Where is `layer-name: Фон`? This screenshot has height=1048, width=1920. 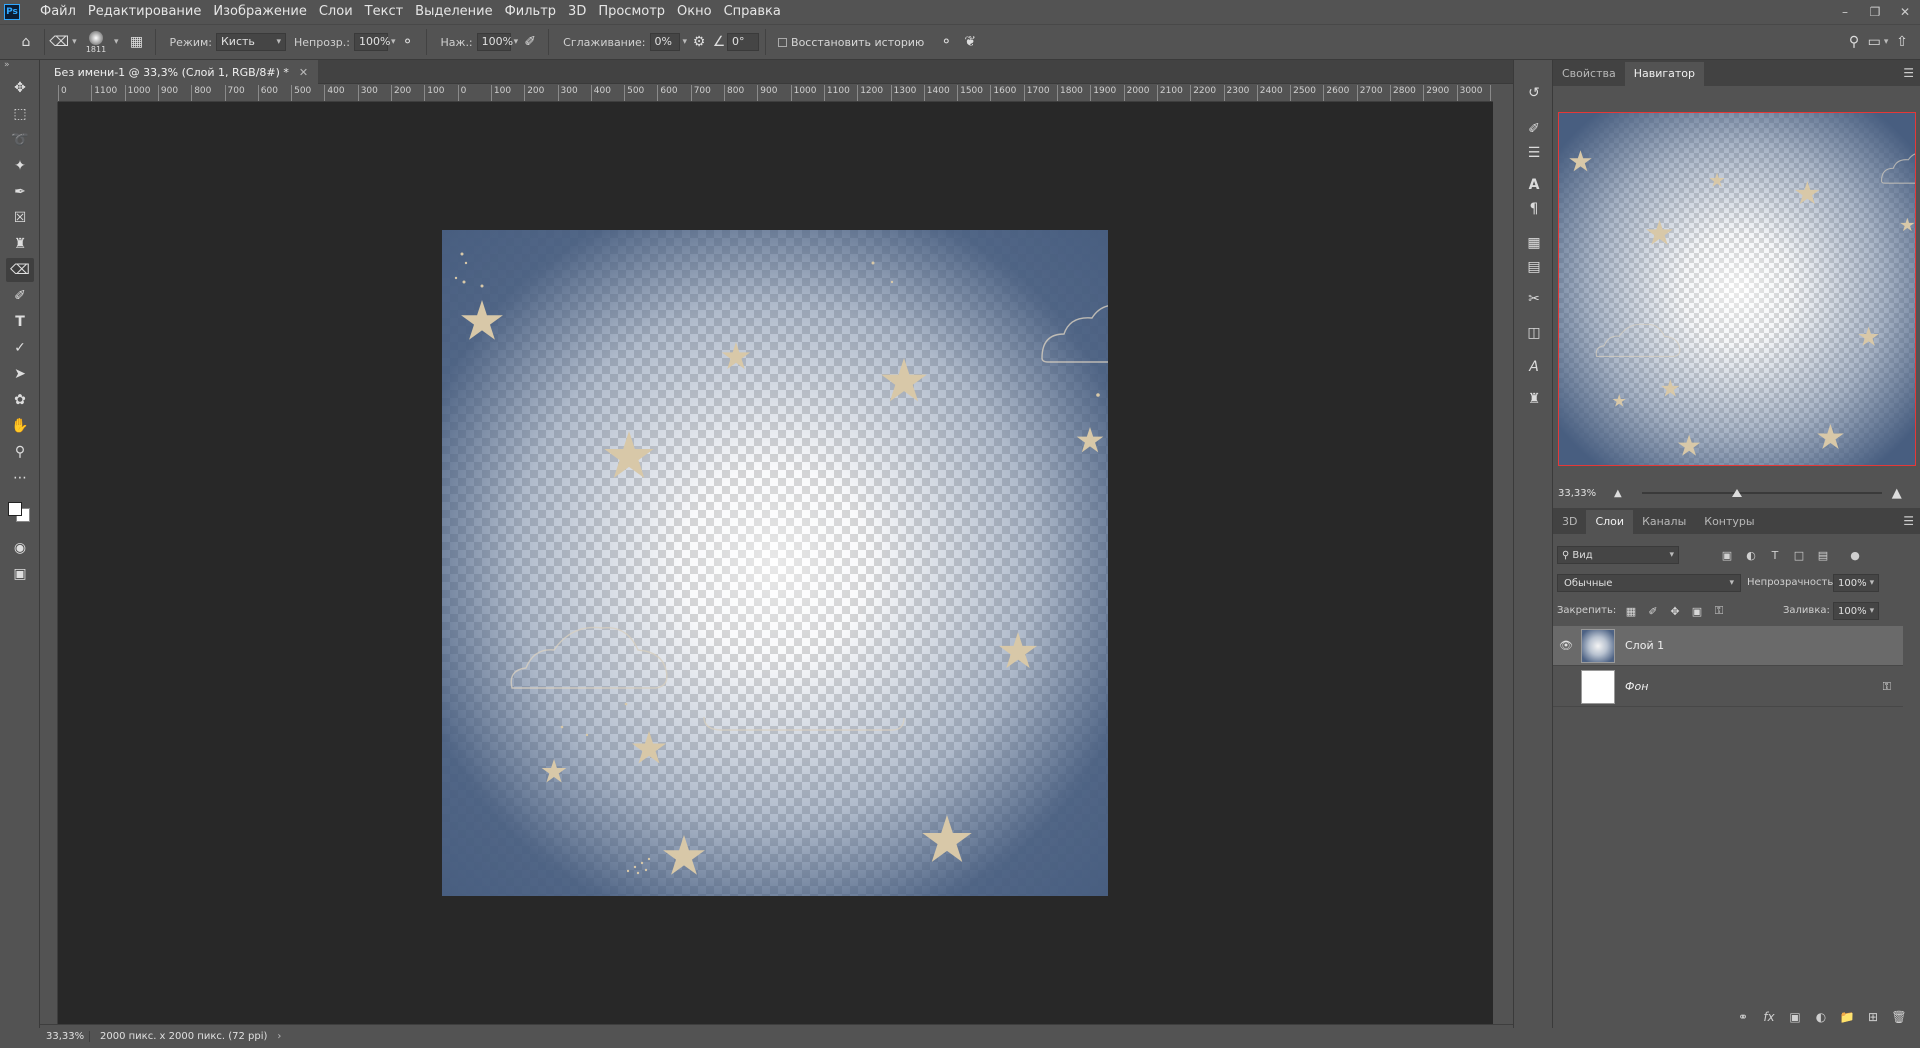
layer-name: Фон is located at coordinates (1636, 686).